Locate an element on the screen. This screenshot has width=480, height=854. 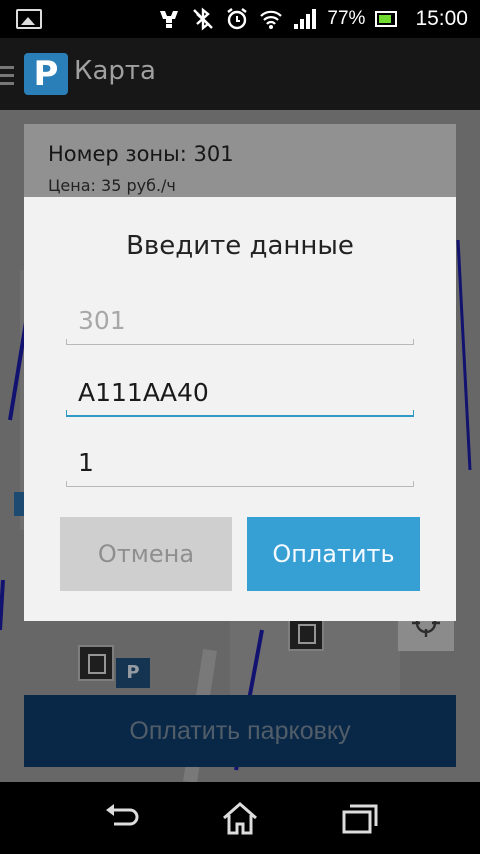
recent-apps-icon is located at coordinates (360, 818).